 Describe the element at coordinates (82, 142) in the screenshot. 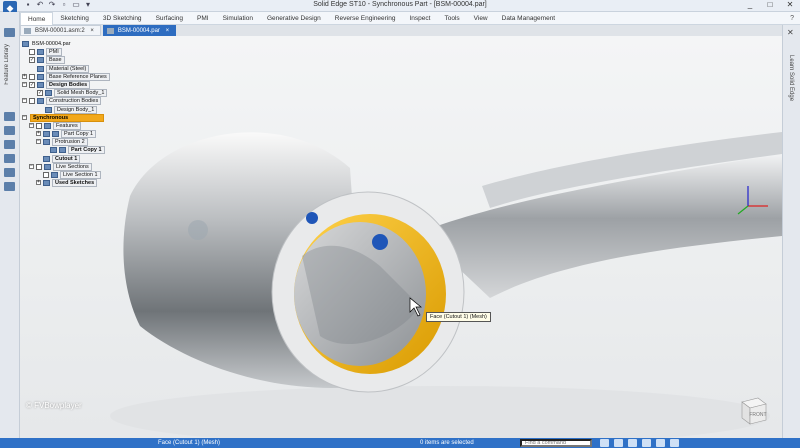

I see `tree-item-protrusion: − Protrusion 2` at that location.